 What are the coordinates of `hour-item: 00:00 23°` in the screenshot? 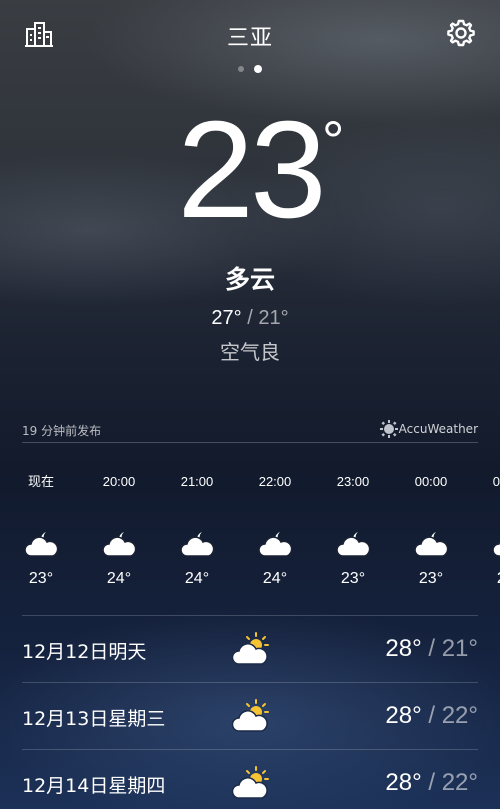 It's located at (431, 529).